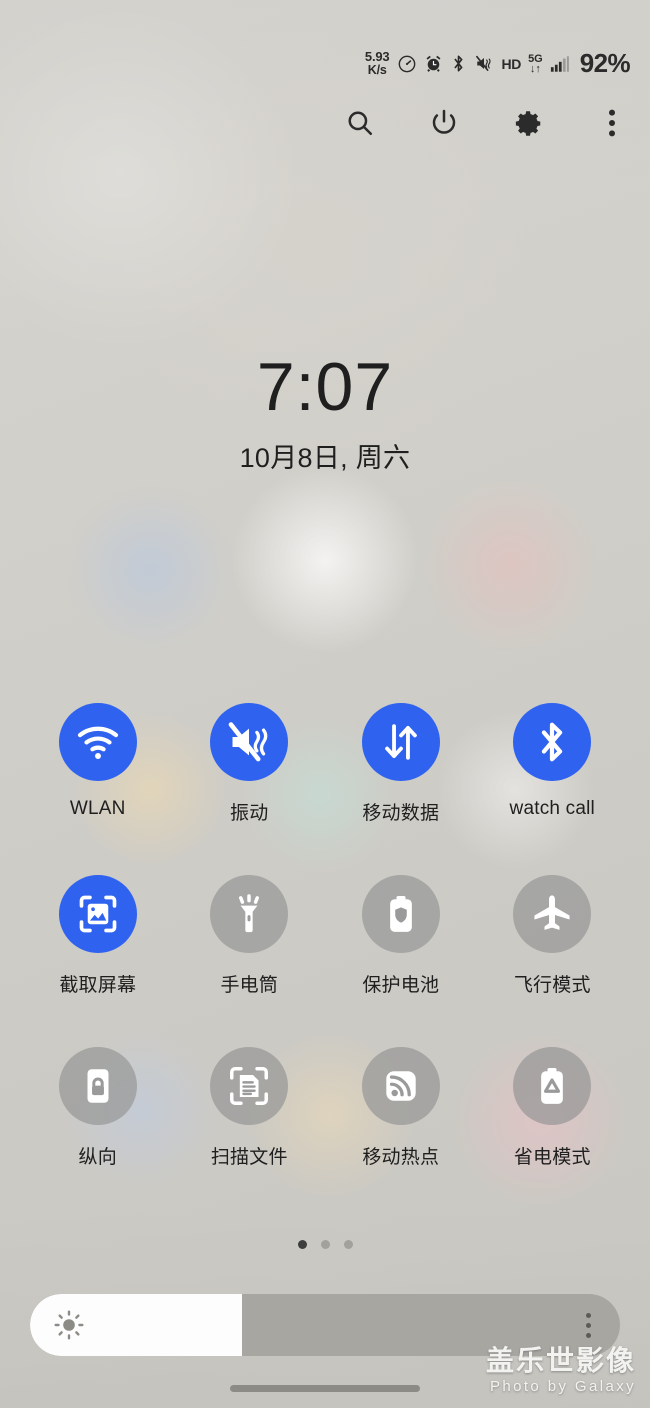 The height and width of the screenshot is (1408, 650). I want to click on tile-label: 省电模式, so click(552, 1157).